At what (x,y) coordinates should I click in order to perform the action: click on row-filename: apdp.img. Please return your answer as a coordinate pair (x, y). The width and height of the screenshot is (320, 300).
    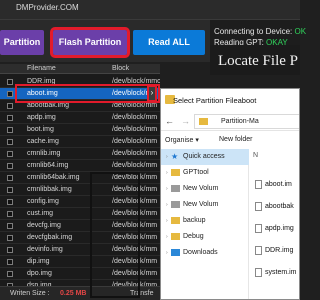
    Looking at the image, I should click on (41, 117).